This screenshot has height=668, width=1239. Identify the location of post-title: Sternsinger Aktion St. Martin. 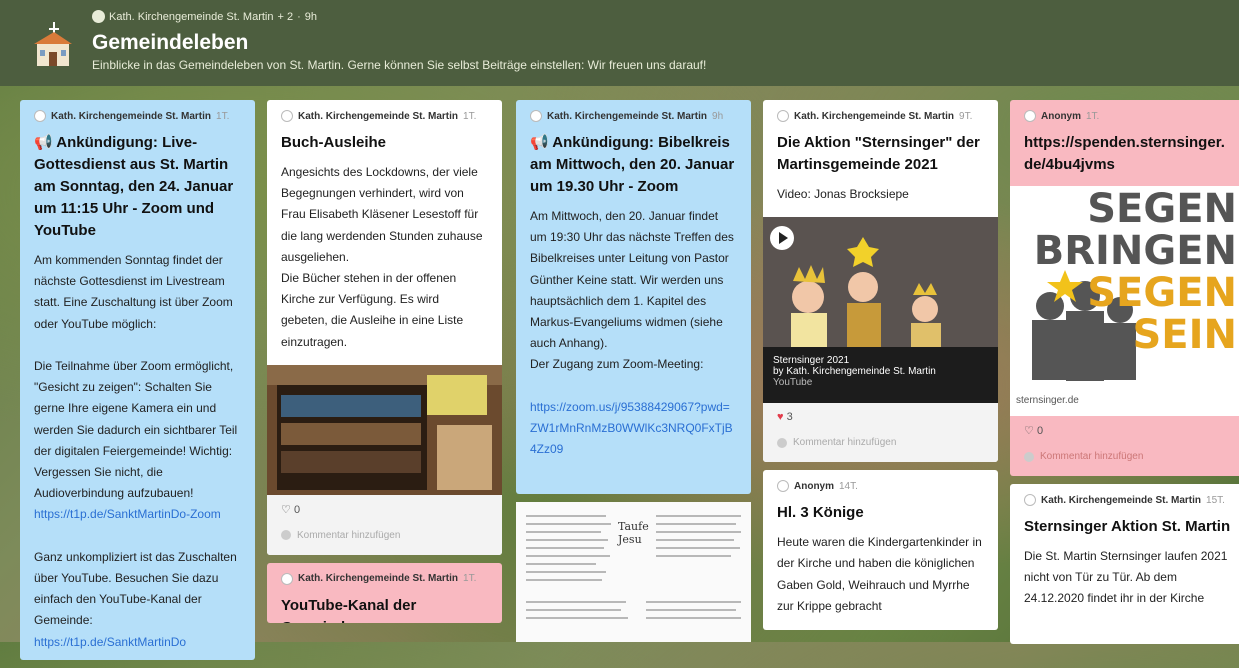
(1127, 526).